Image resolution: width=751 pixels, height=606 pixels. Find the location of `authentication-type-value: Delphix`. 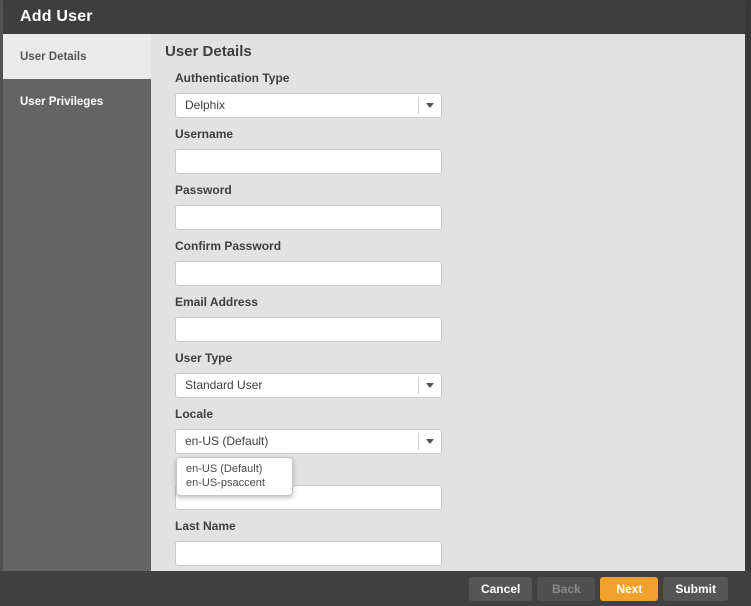

authentication-type-value: Delphix is located at coordinates (205, 105).